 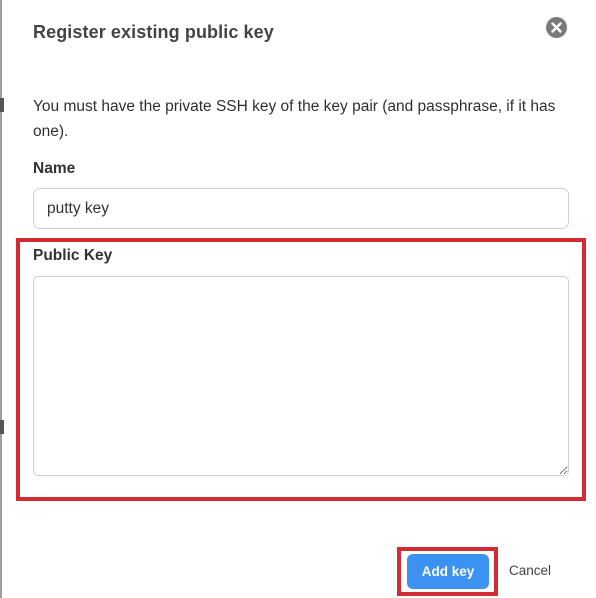 I want to click on name-input, so click(x=301, y=208).